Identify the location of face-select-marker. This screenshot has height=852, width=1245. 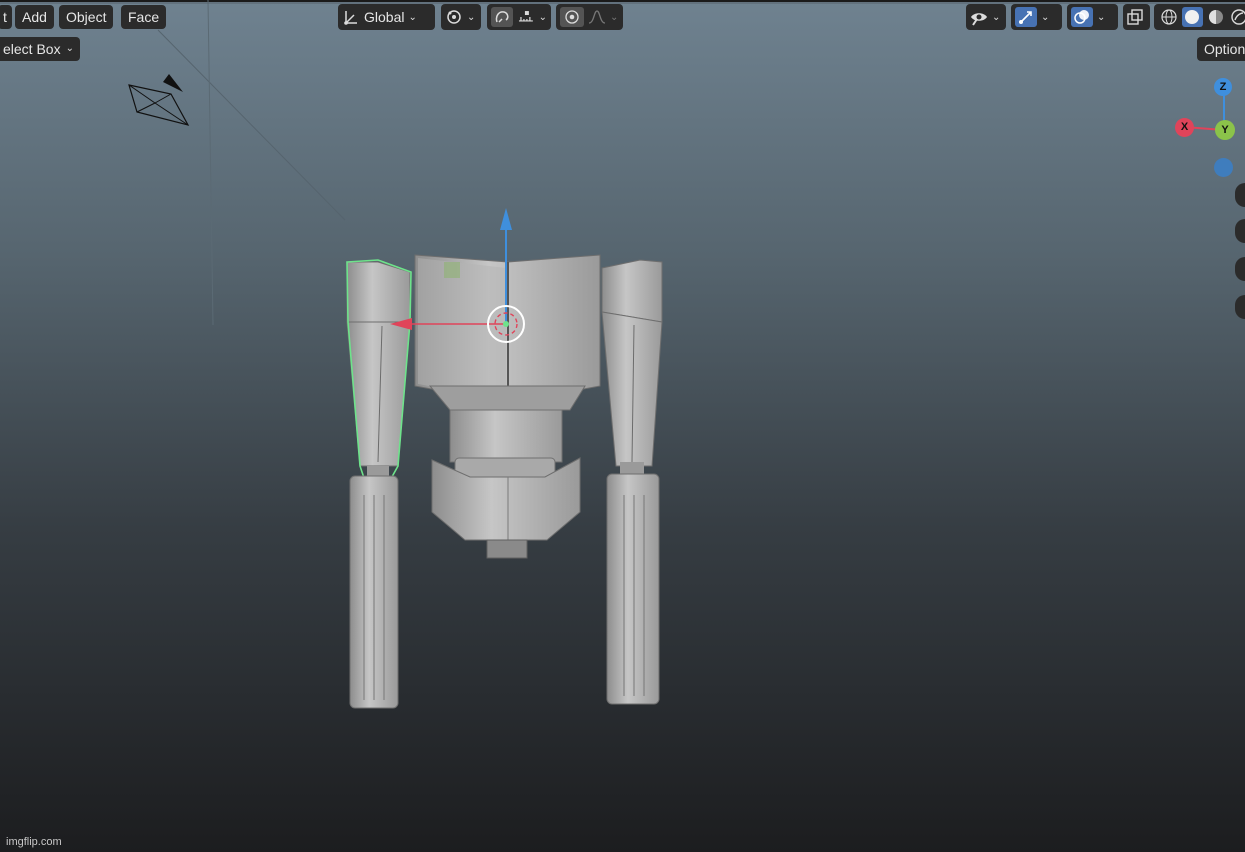
(452, 270).